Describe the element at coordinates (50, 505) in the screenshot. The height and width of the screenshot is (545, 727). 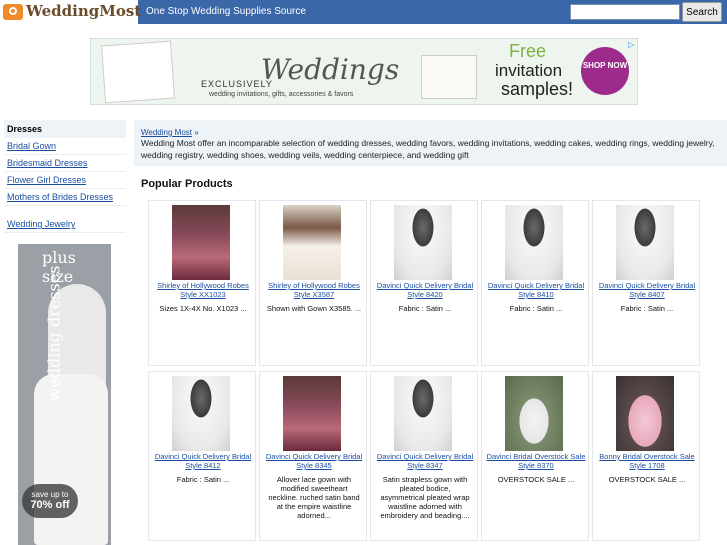
I see `ad-discount: 70% off` at that location.